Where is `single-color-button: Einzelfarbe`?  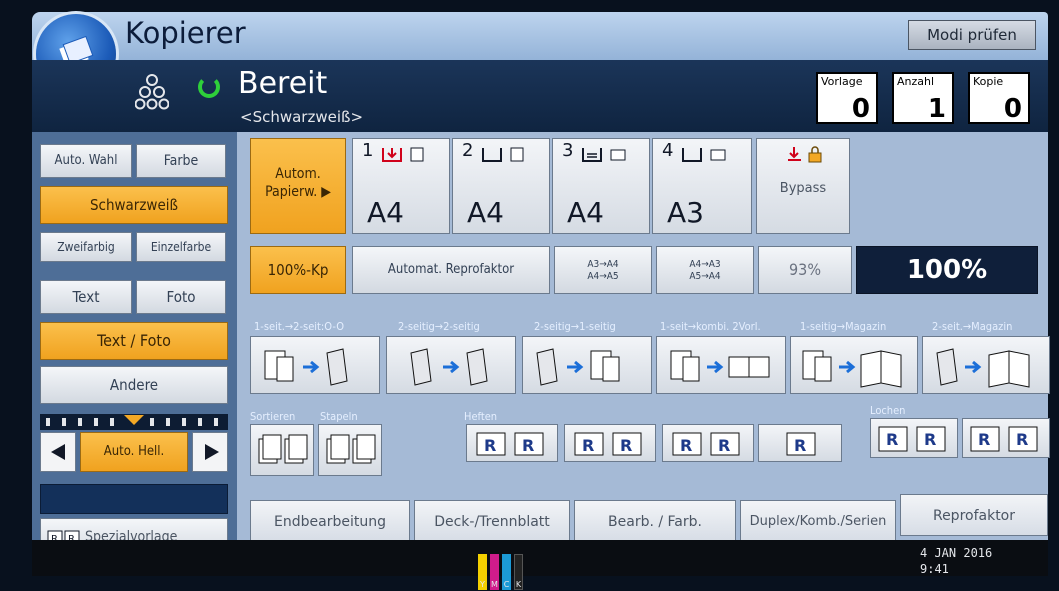 single-color-button: Einzelfarbe is located at coordinates (181, 247).